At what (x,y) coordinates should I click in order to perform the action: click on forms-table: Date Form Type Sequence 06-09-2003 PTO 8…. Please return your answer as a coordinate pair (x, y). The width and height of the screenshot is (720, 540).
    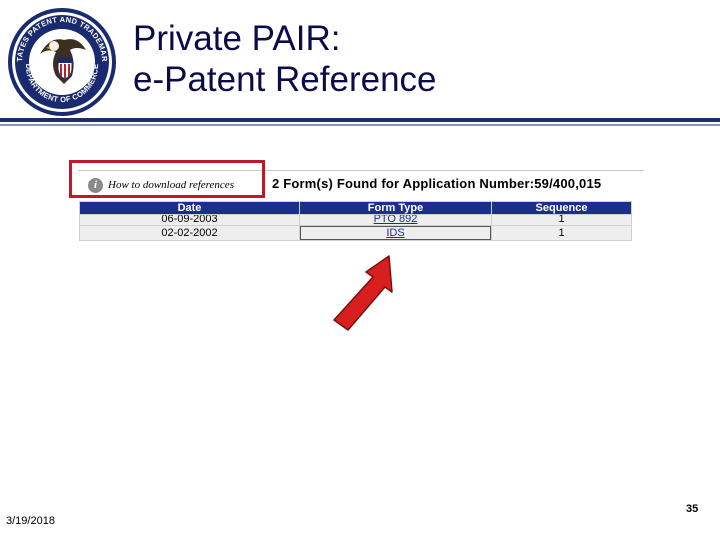
    Looking at the image, I should click on (355, 221).